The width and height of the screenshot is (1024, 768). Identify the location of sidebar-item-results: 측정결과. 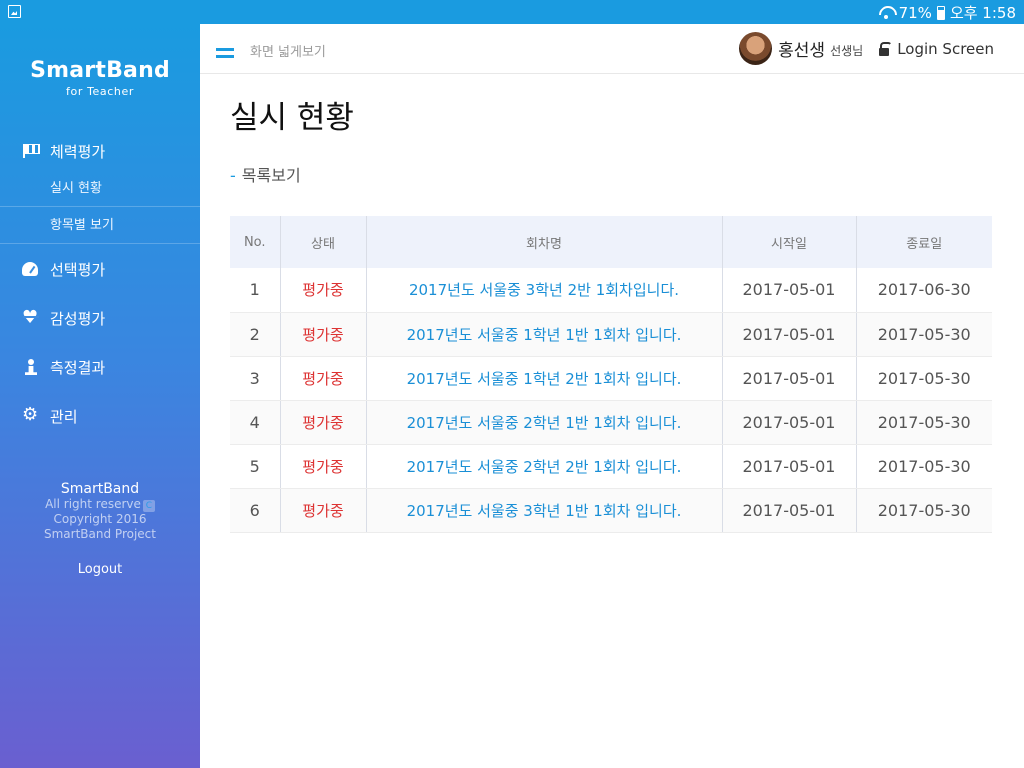
(100, 367).